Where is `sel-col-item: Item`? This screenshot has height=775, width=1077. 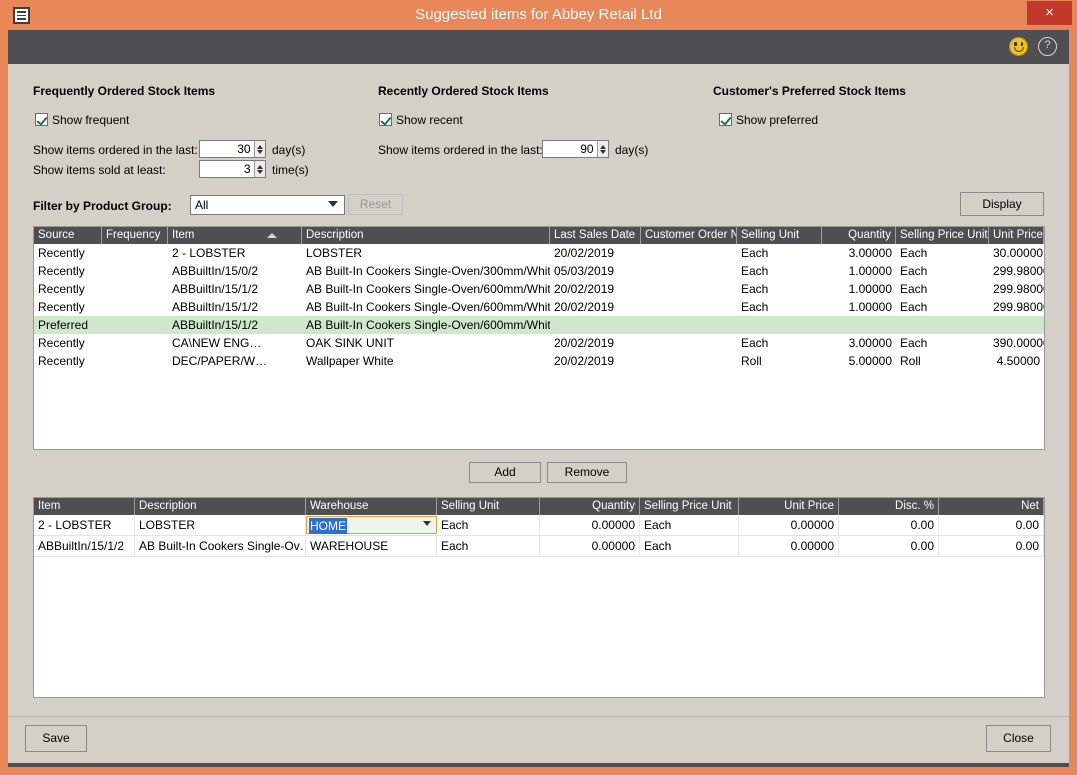
sel-col-item: Item is located at coordinates (84, 506).